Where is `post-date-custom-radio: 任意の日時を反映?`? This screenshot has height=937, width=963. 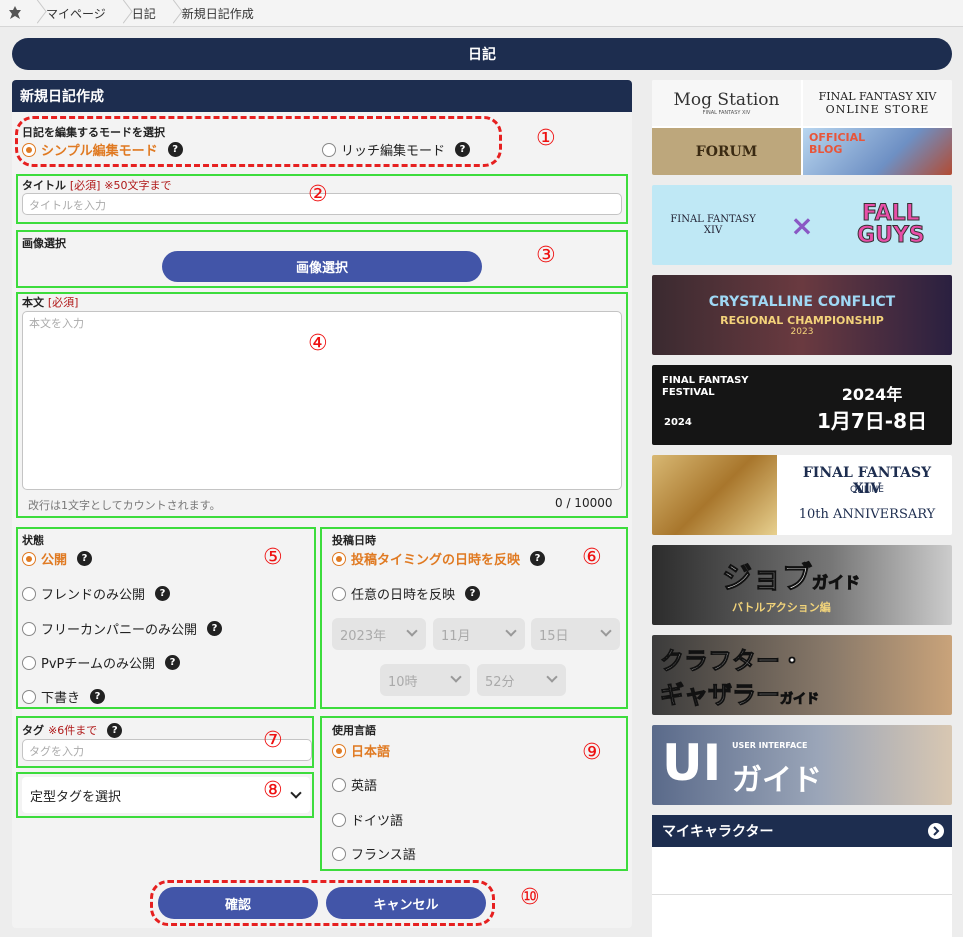
post-date-custom-radio: 任意の日時を反映? is located at coordinates (406, 593).